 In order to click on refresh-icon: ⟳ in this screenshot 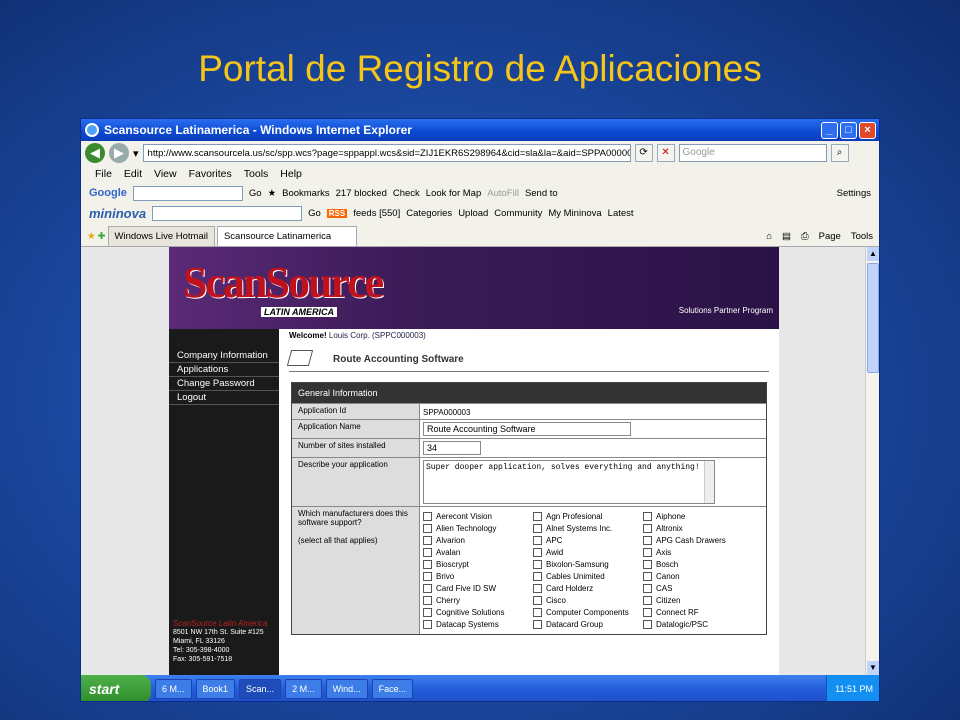, I will do `click(643, 153)`.